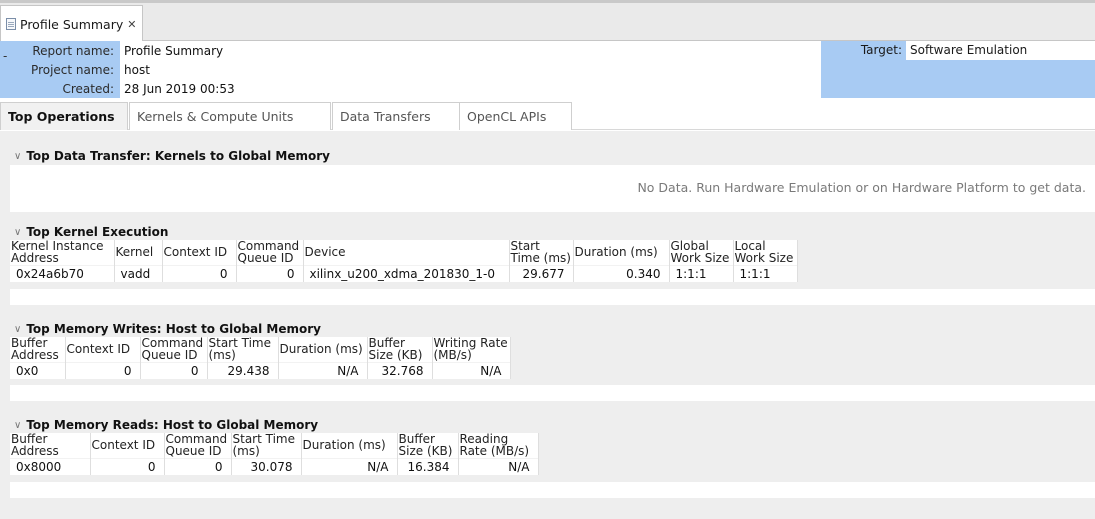 This screenshot has height=519, width=1095. Describe the element at coordinates (117, 88) in the screenshot. I see `created-row: Created: 28 Jun 2019 00:53` at that location.